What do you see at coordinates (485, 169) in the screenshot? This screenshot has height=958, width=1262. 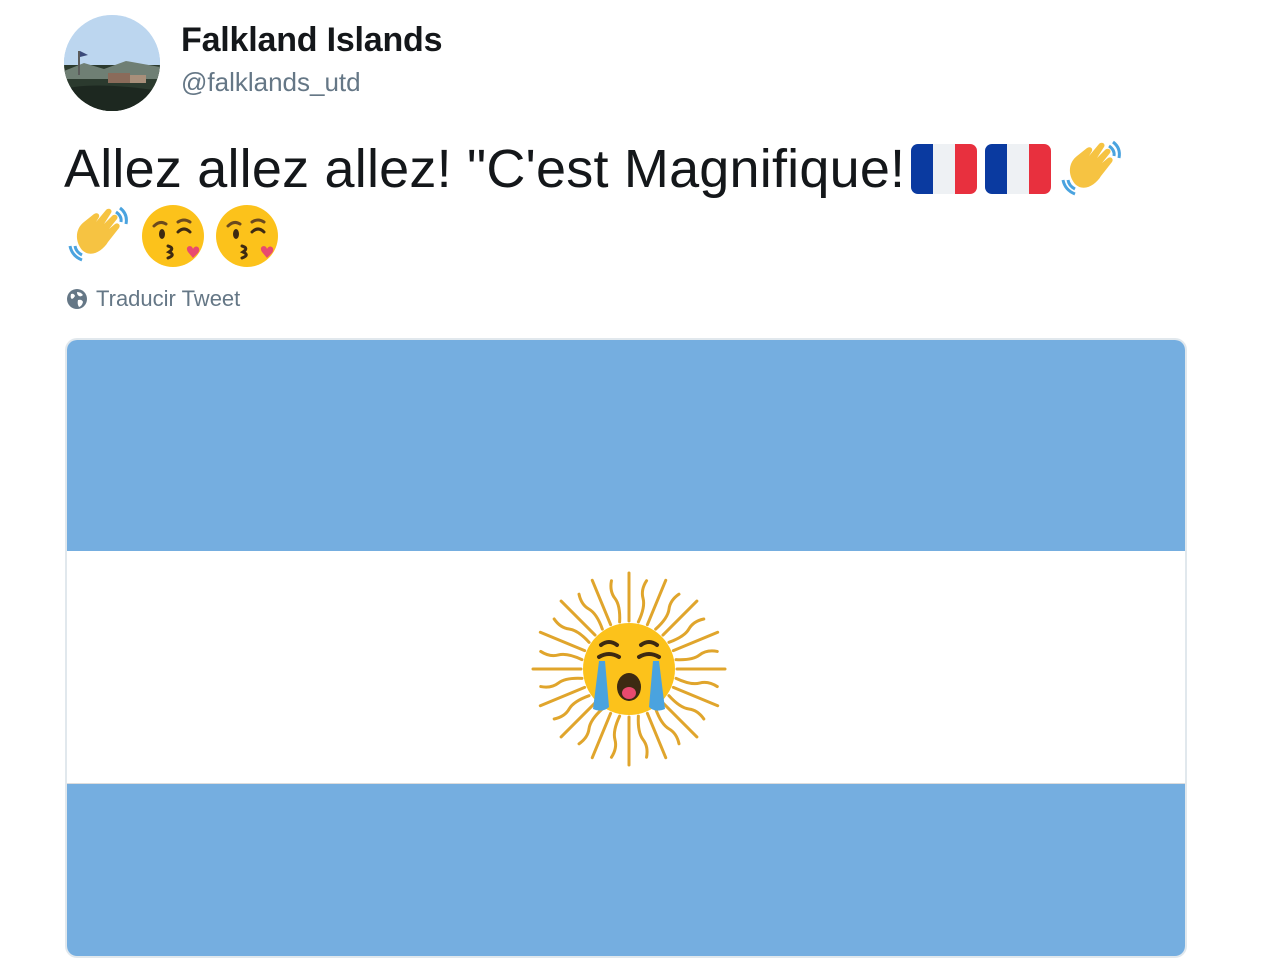 I see `tweet-text-content: Allez allez allez! "C'est Magnifique!` at bounding box center [485, 169].